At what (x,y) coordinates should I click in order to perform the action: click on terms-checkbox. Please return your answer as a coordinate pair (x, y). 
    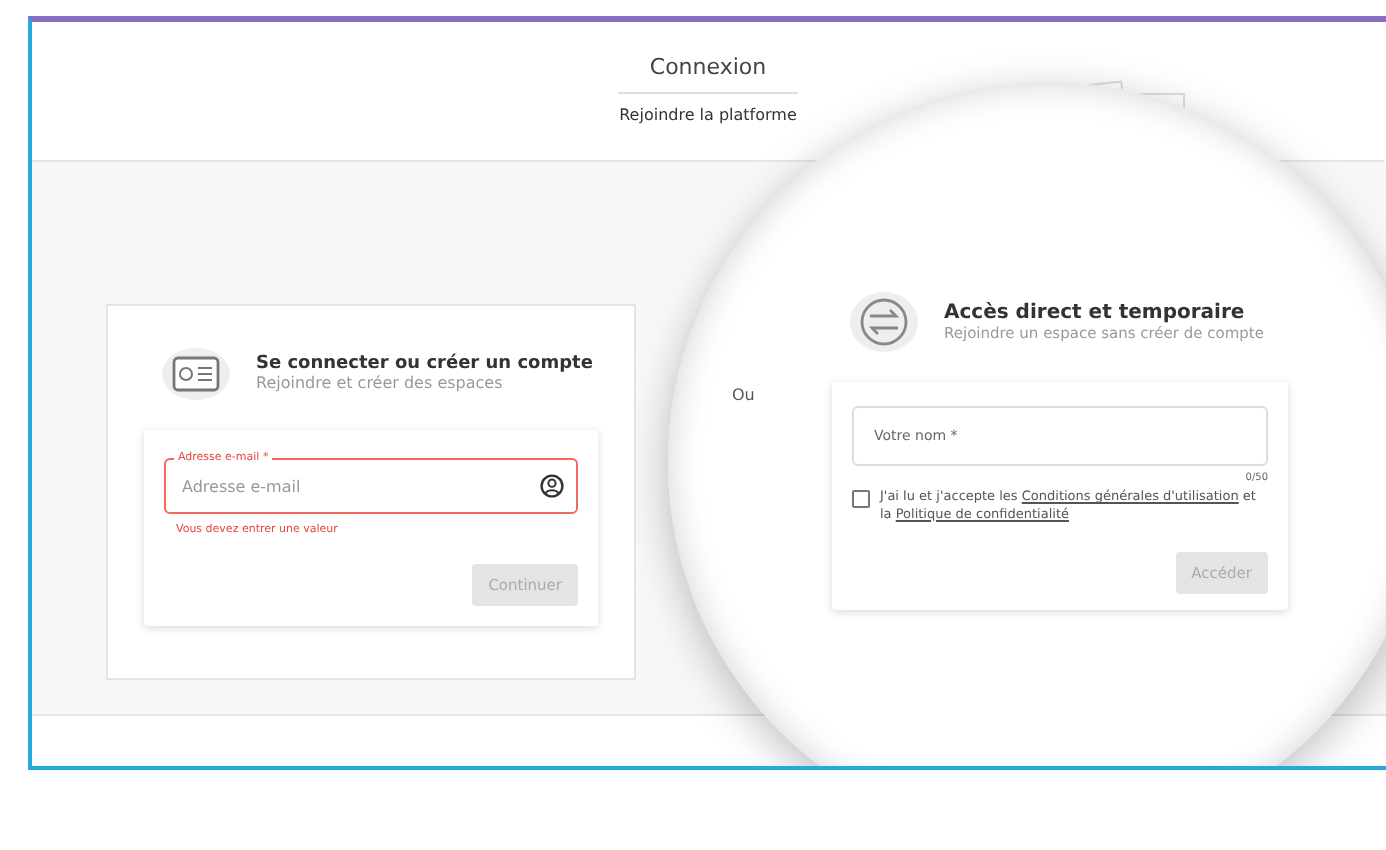
    Looking at the image, I should click on (861, 499).